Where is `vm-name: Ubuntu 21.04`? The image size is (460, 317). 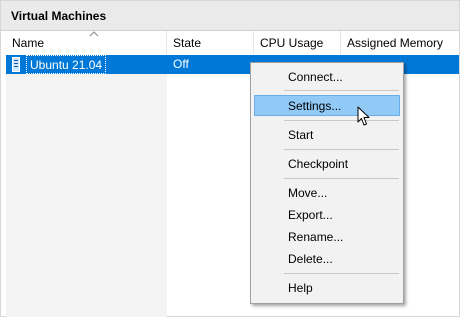
vm-name: Ubuntu 21.04 is located at coordinates (66, 64).